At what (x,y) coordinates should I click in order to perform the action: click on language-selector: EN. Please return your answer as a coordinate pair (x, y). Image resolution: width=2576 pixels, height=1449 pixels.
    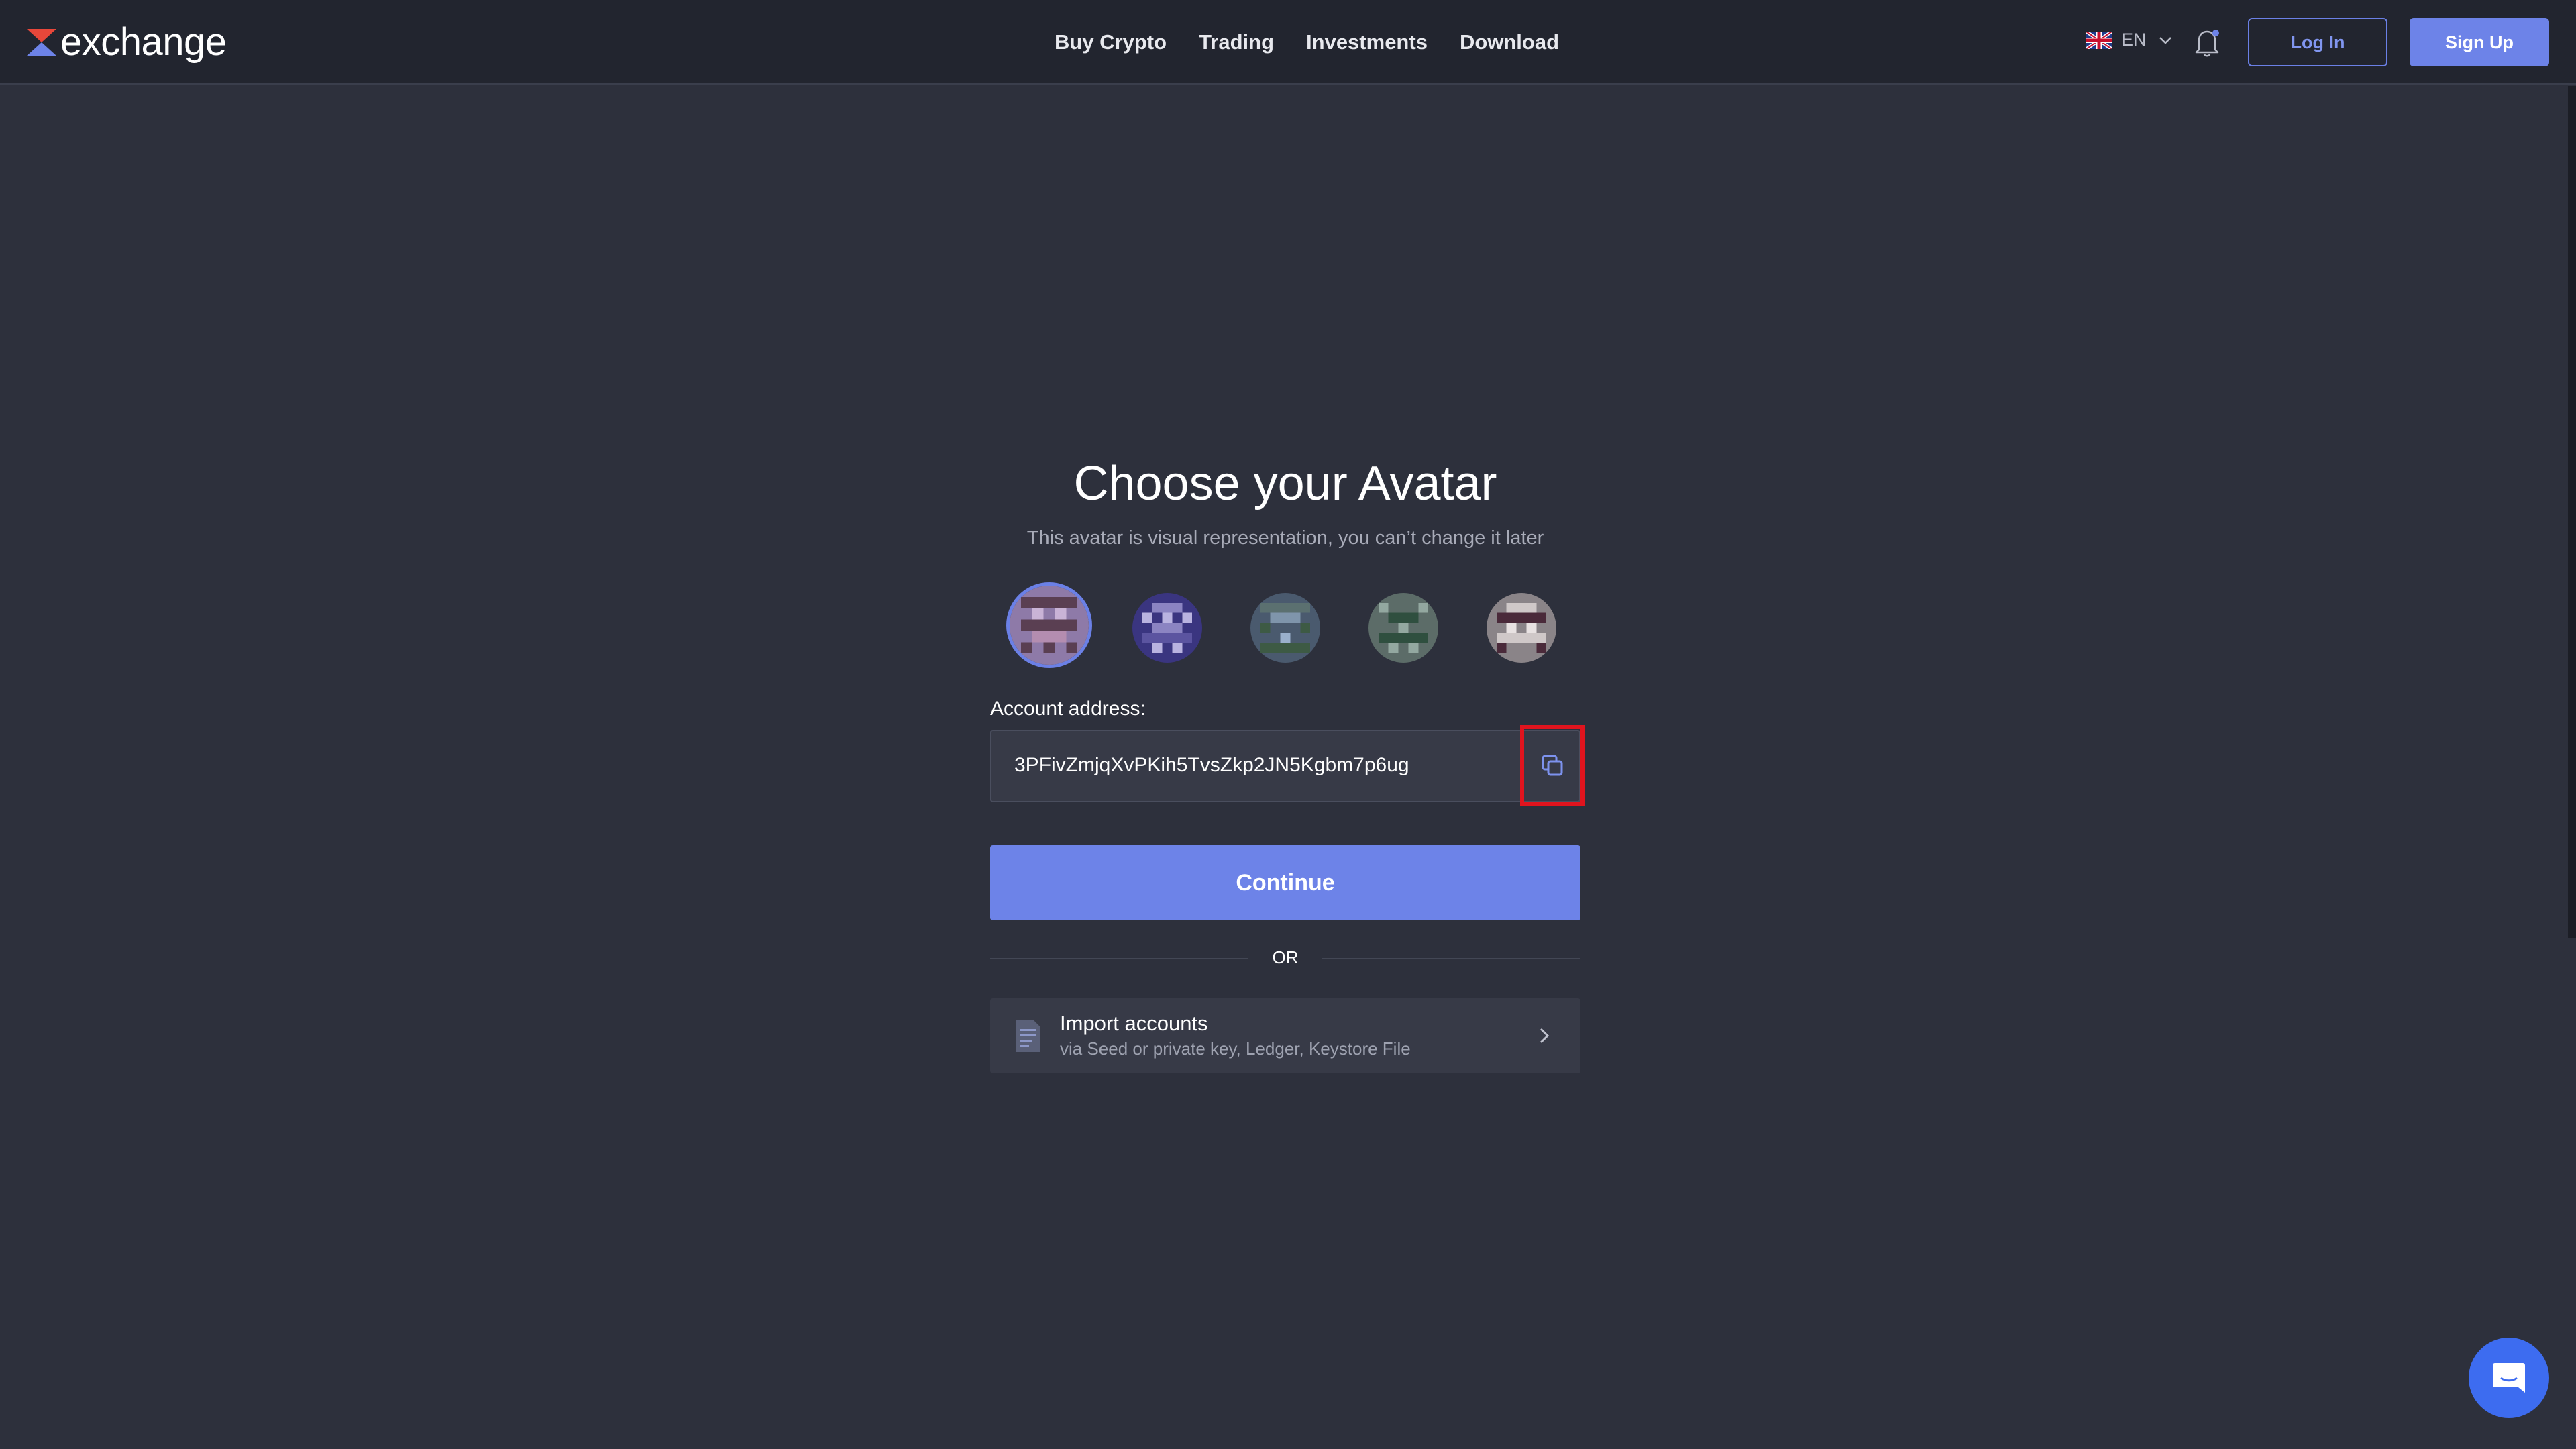
    Looking at the image, I should click on (2130, 40).